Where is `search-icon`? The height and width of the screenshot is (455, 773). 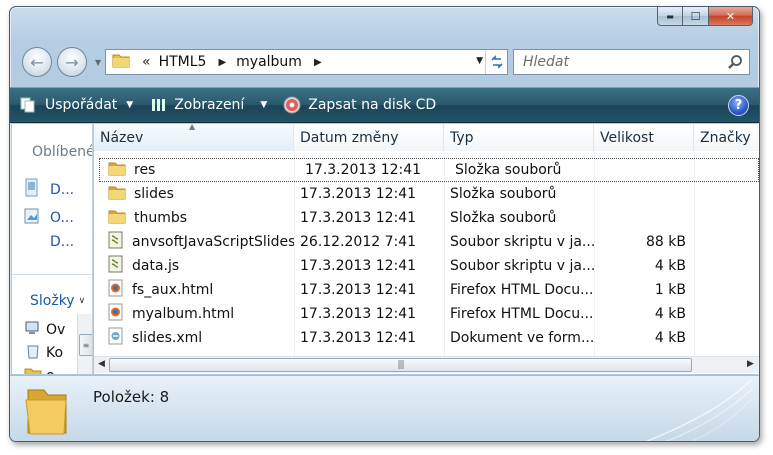 search-icon is located at coordinates (735, 64).